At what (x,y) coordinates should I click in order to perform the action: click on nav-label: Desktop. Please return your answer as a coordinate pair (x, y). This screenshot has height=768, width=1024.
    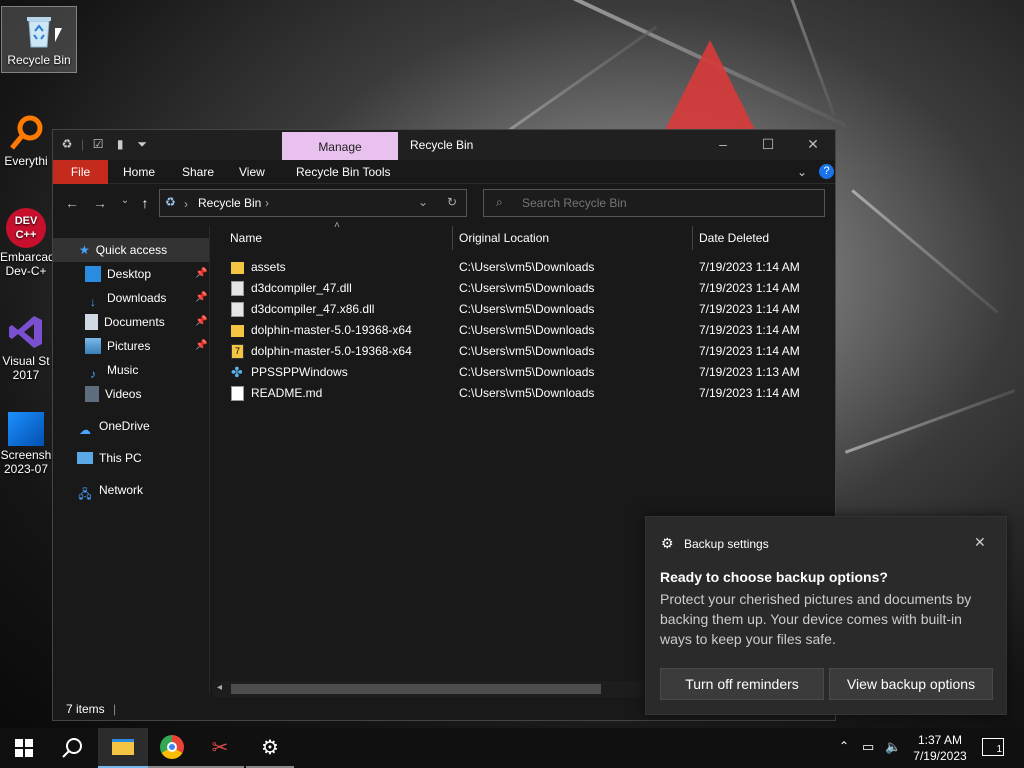
    Looking at the image, I should click on (129, 274).